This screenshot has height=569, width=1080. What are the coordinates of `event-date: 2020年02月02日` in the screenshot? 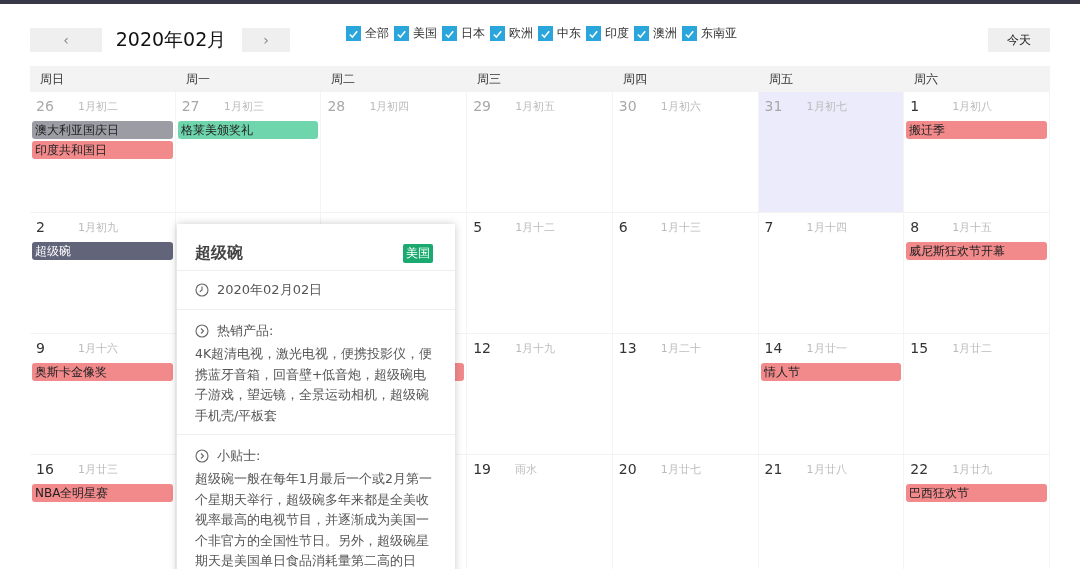 It's located at (270, 290).